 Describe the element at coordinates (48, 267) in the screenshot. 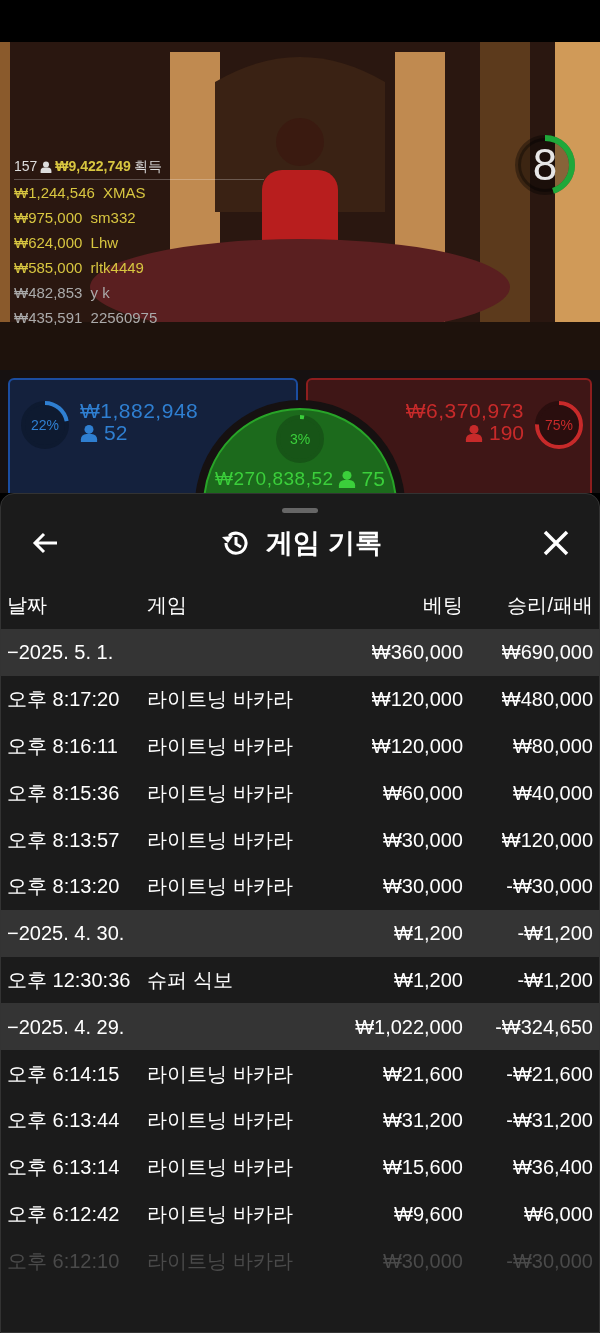

I see `winner-amount: ₩585,000` at that location.